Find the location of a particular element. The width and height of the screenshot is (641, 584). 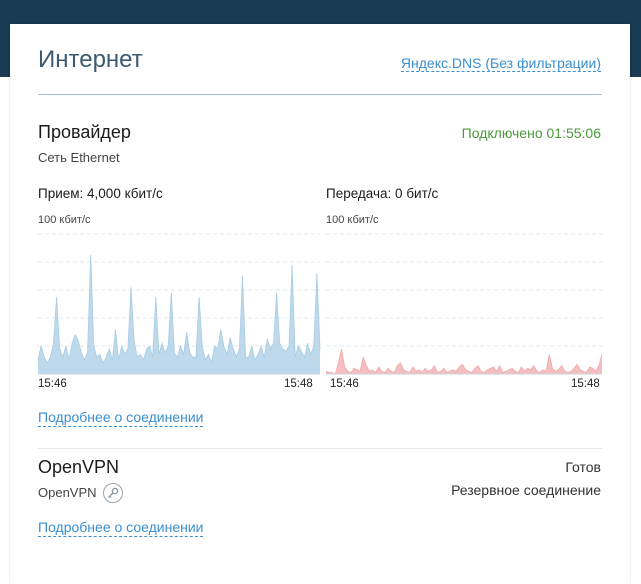

openvpn-status: Готов is located at coordinates (583, 467).